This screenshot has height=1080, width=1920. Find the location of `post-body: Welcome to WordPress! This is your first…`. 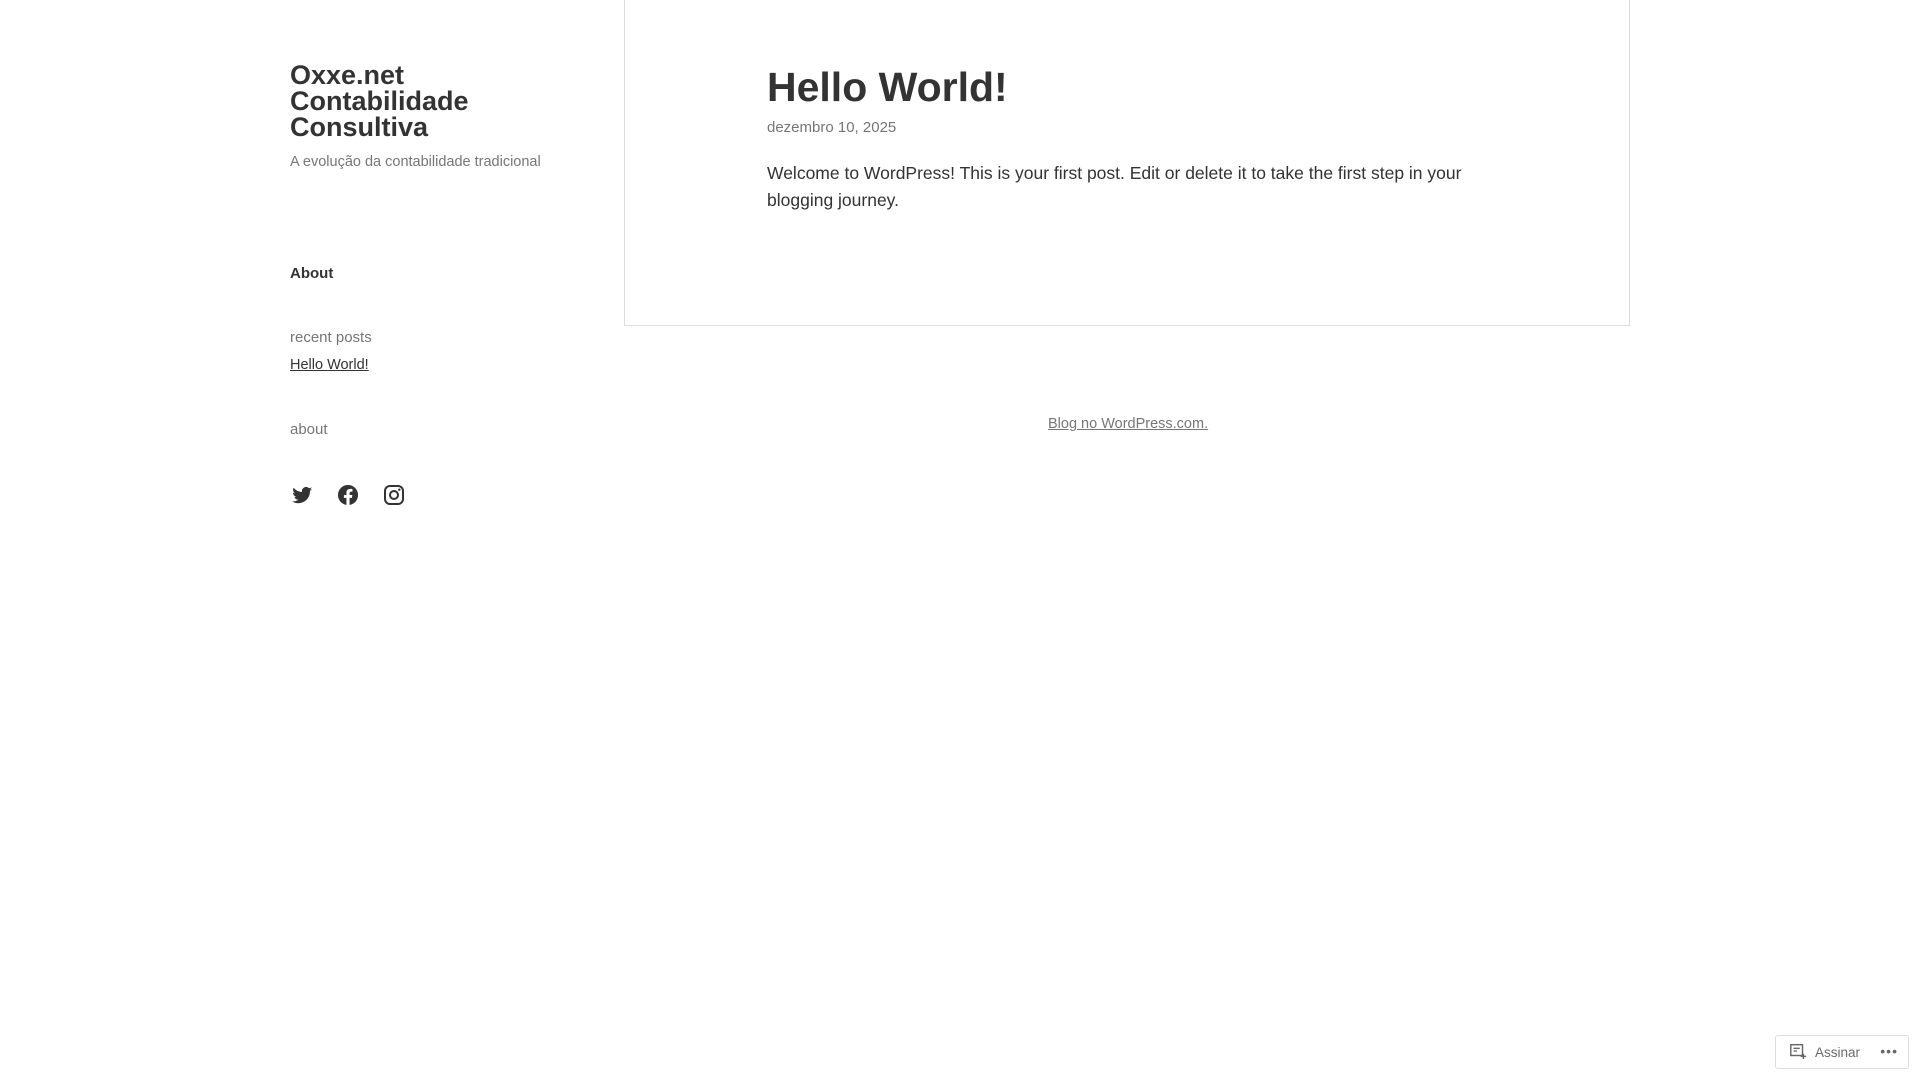

post-body: Welcome to WordPress! This is your first… is located at coordinates (1114, 186).